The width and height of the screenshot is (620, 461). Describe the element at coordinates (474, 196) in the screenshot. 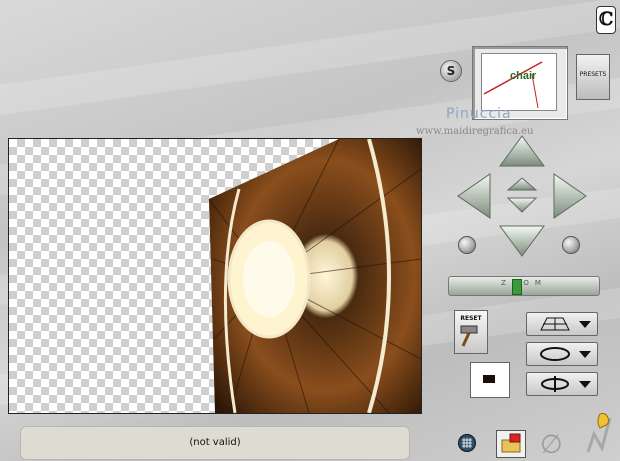

I see `arrow-left-icon` at that location.